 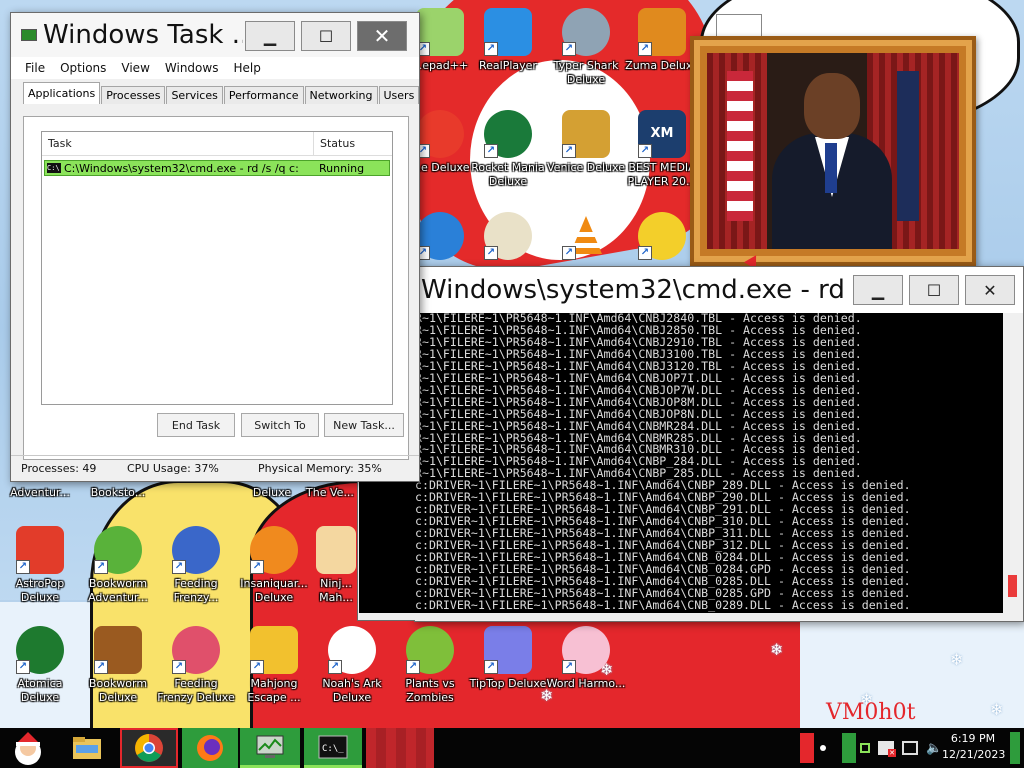 I want to click on fish-icon: ↗, so click(x=196, y=650).